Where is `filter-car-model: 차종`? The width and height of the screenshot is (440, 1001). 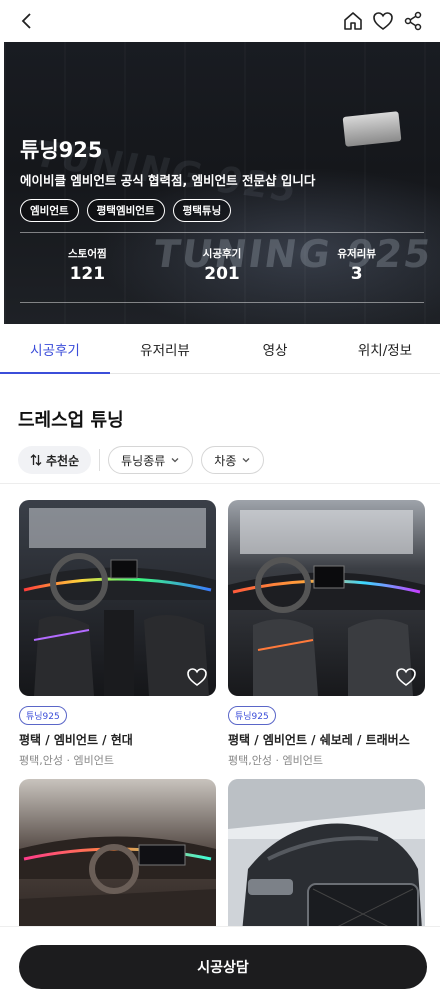 filter-car-model: 차종 is located at coordinates (233, 460).